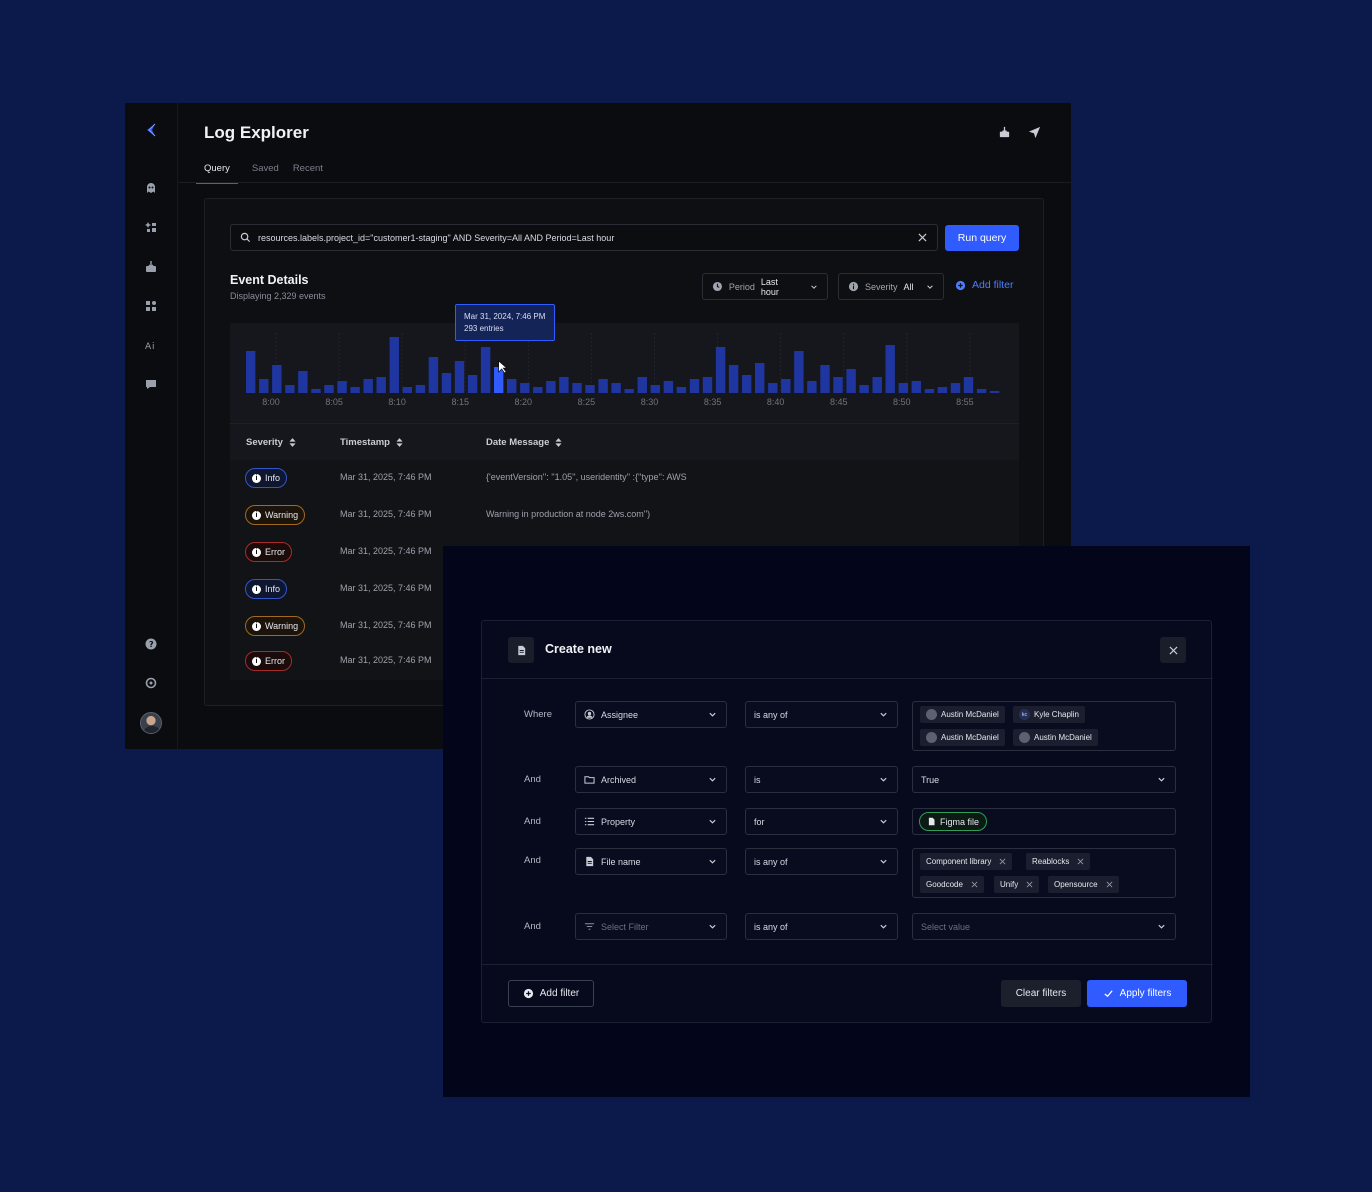 Image resolution: width=1372 pixels, height=1192 pixels. What do you see at coordinates (1137, 993) in the screenshot?
I see `apply-filters-button: Apply filters` at bounding box center [1137, 993].